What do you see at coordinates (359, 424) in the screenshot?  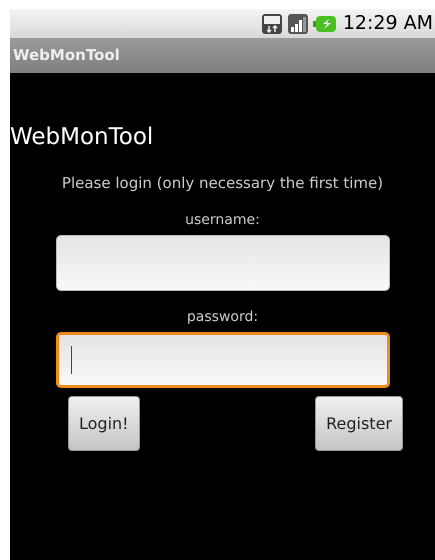 I see `register-button: Register` at bounding box center [359, 424].